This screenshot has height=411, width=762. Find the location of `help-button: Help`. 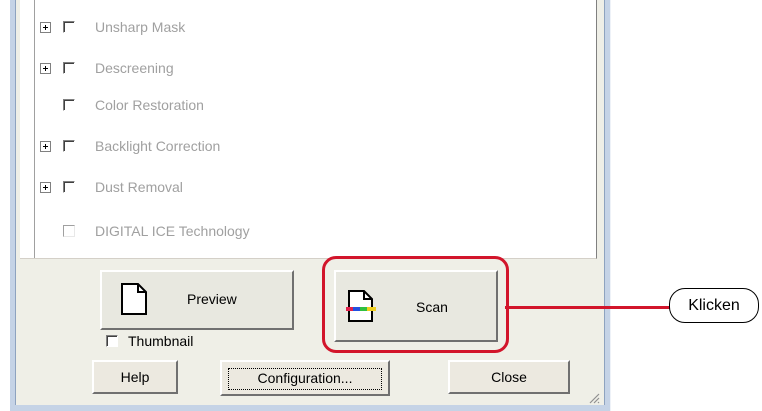

help-button: Help is located at coordinates (135, 377).